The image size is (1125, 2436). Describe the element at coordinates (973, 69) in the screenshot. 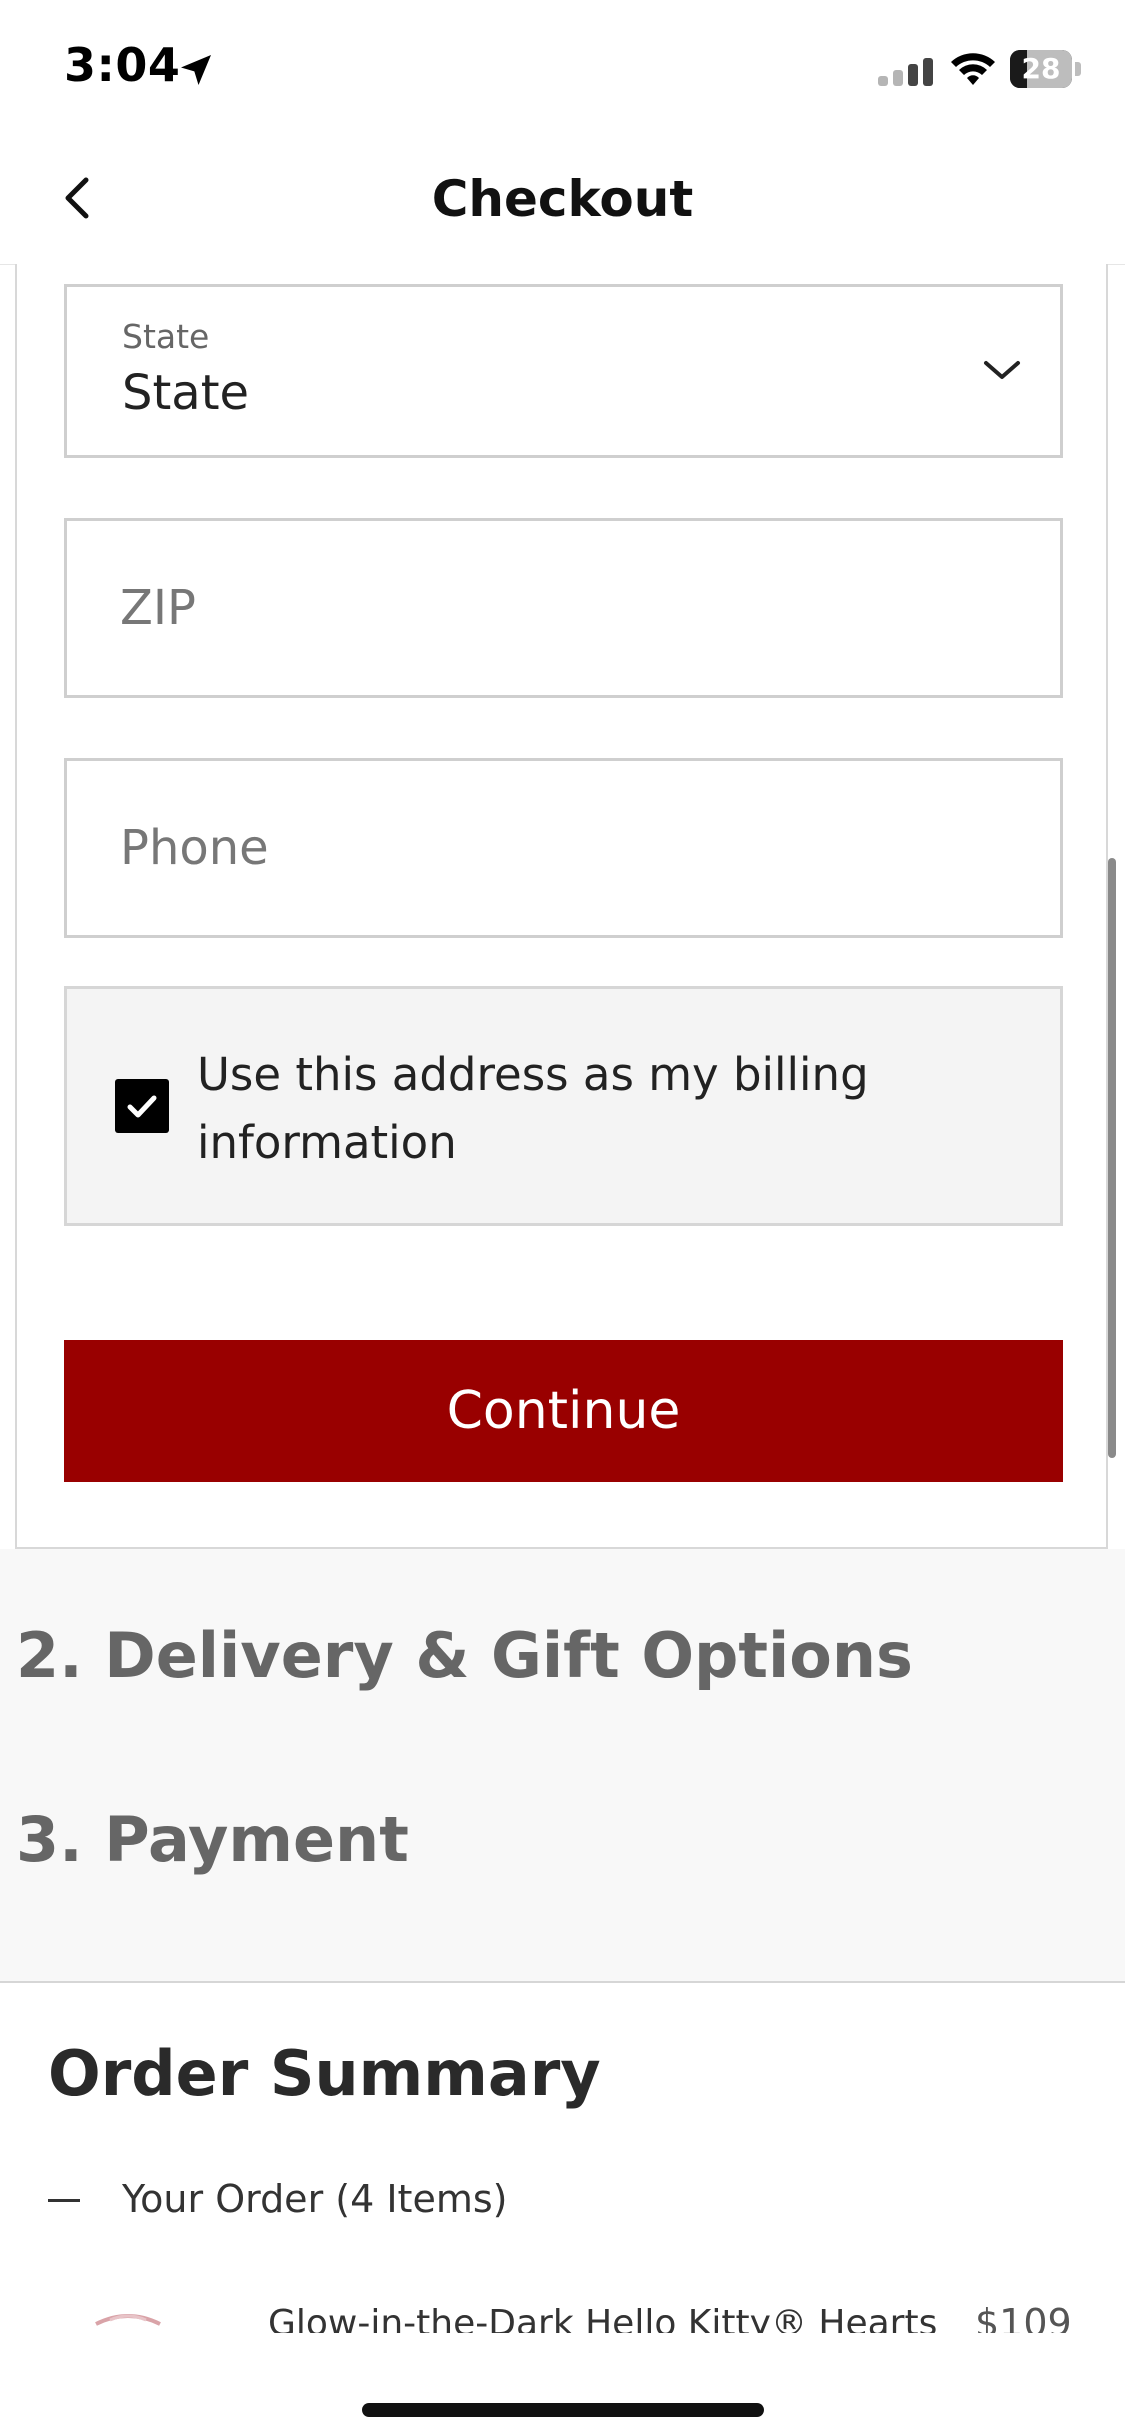

I see `wifi-icon` at that location.